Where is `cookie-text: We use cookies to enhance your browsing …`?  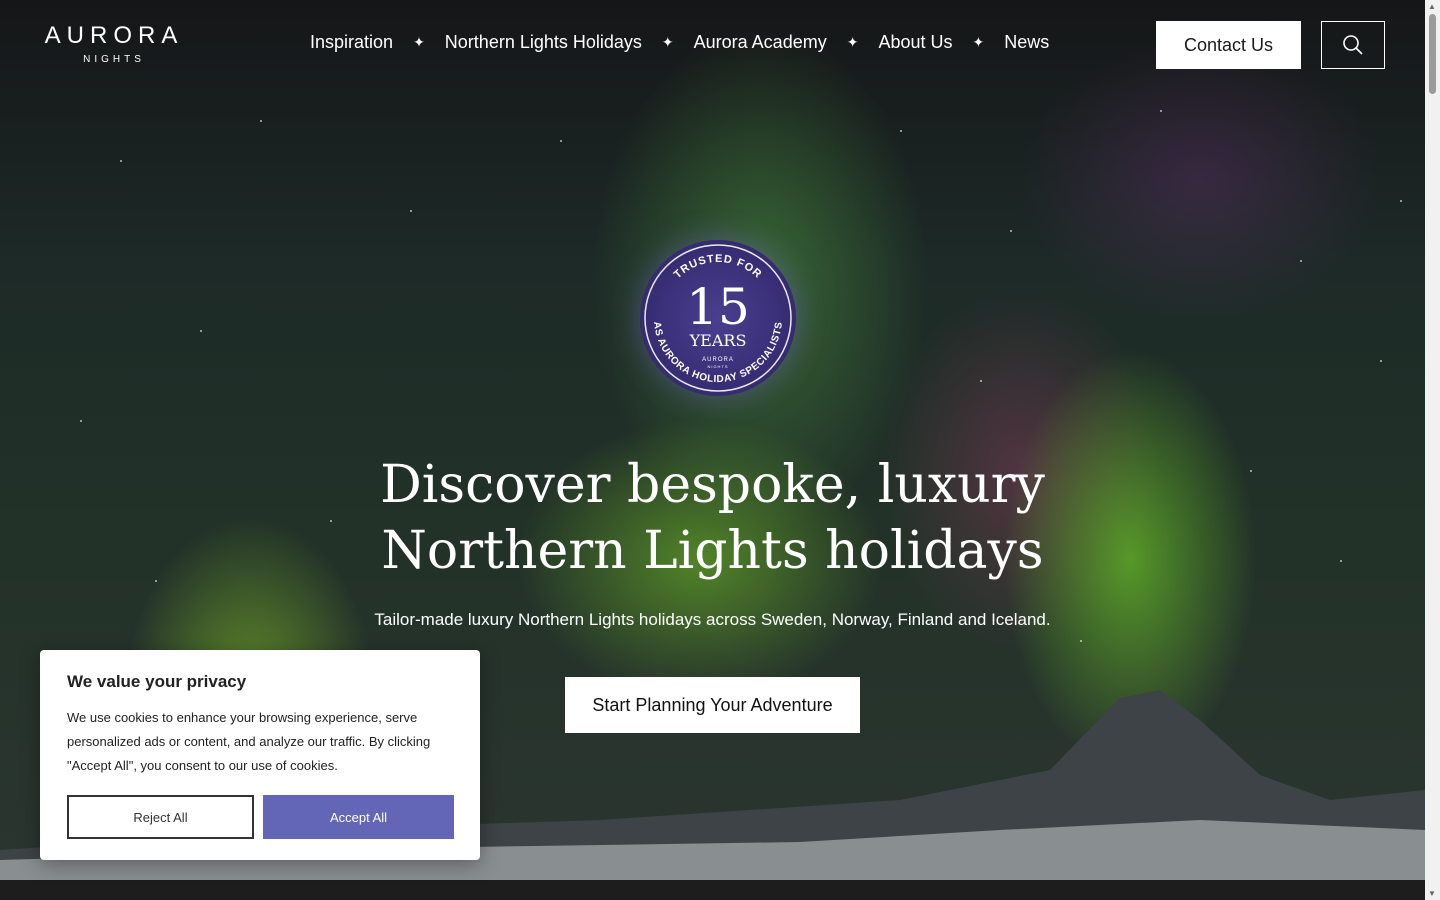
cookie-text: We use cookies to enhance your browsing … is located at coordinates (249, 741).